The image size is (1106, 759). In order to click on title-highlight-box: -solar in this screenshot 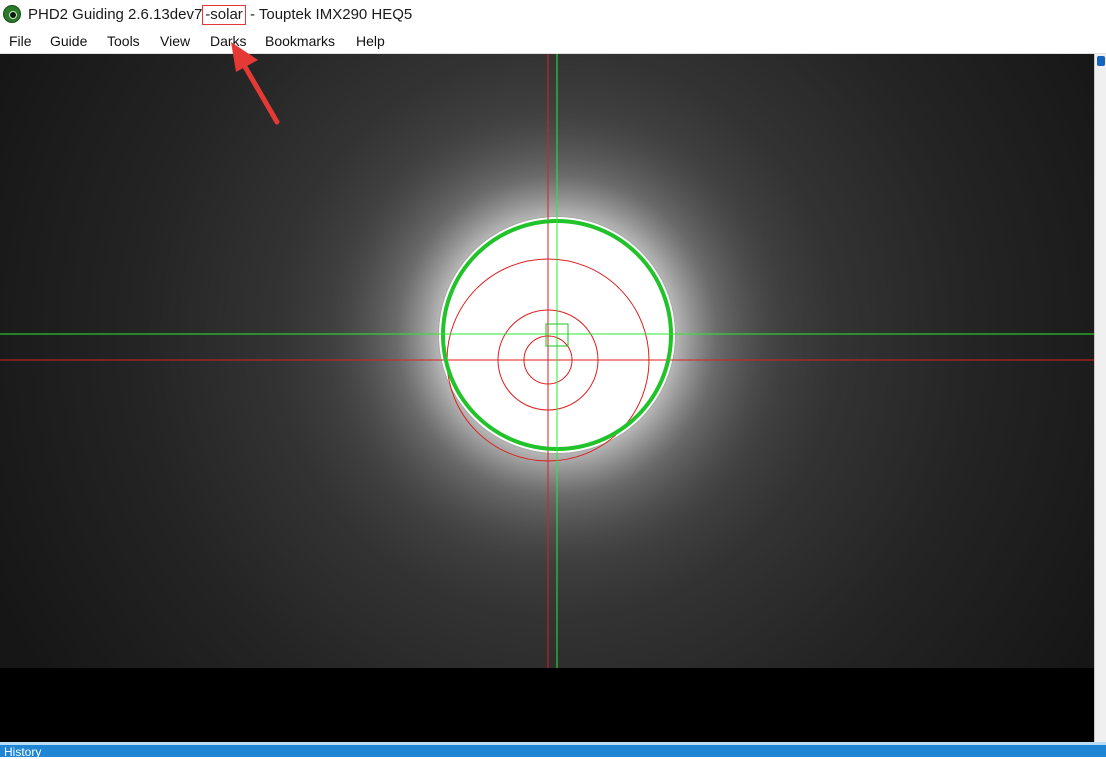, I will do `click(224, 15)`.